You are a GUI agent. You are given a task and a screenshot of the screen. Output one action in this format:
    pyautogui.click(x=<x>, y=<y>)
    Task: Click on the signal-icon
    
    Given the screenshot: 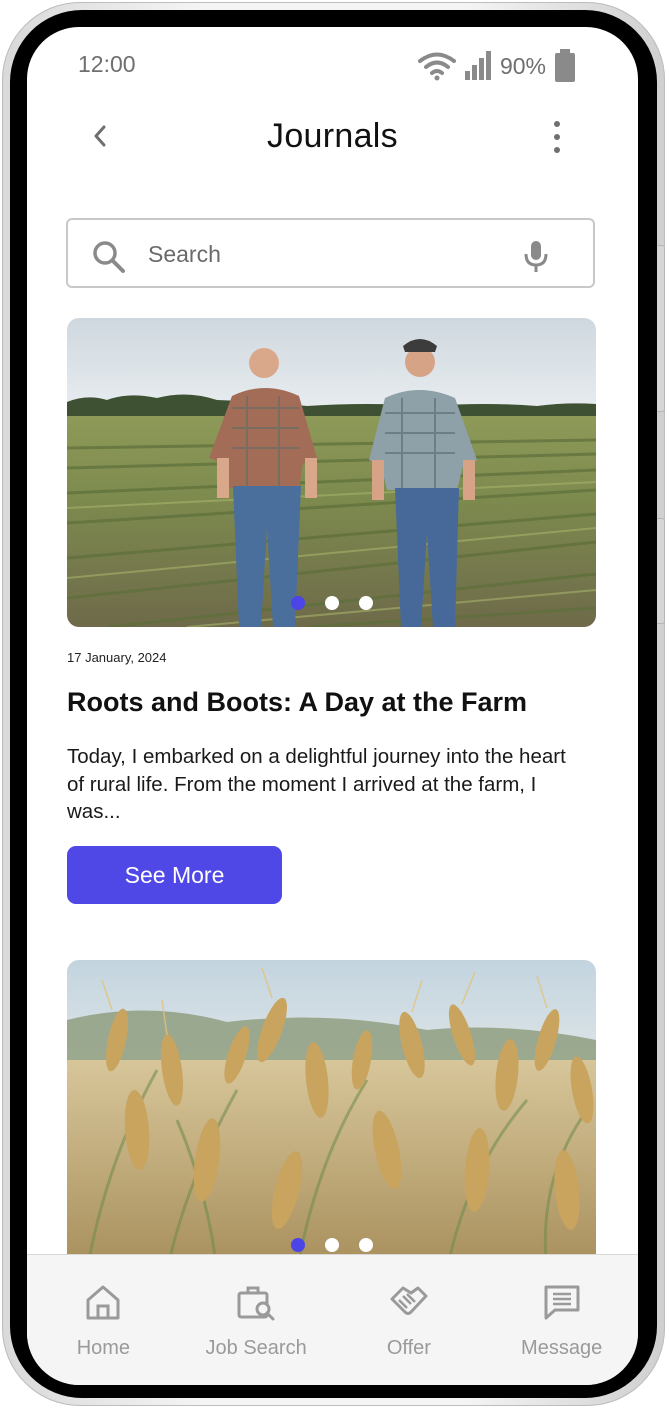 What is the action you would take?
    pyautogui.click(x=477, y=65)
    